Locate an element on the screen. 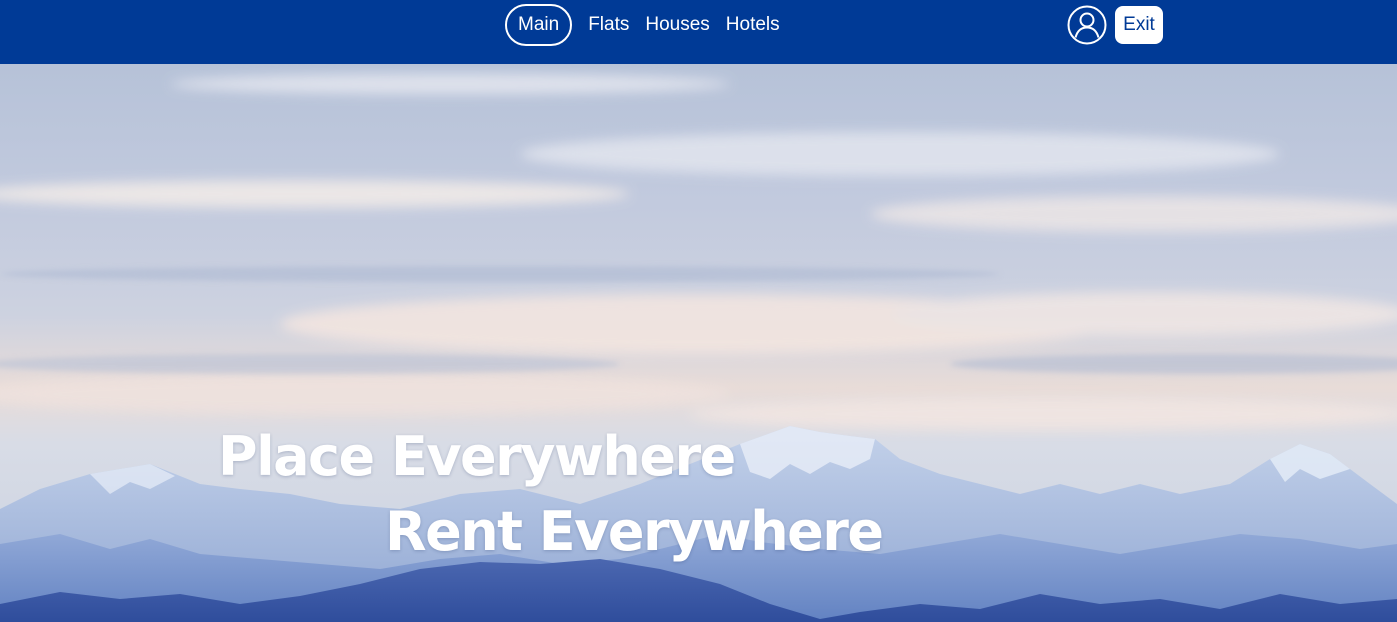 Image resolution: width=1397 pixels, height=622 pixels. user-circle-icon is located at coordinates (1087, 25).